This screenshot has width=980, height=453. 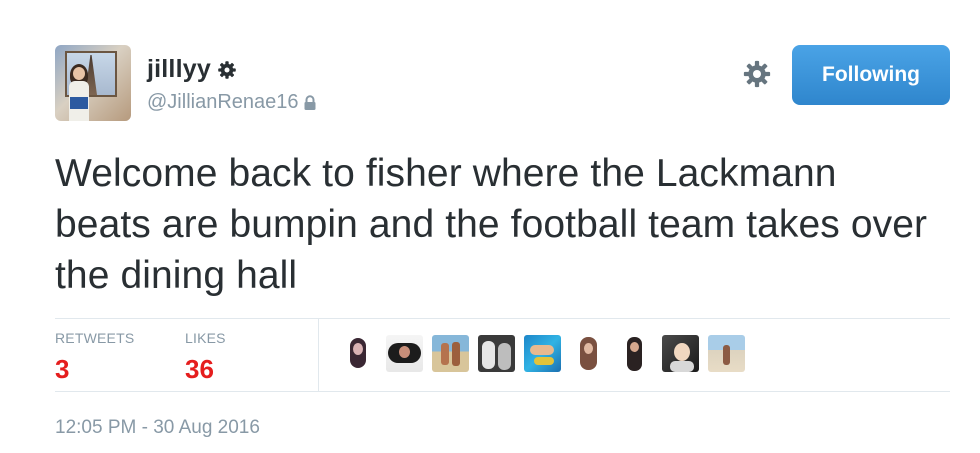 I want to click on gear-badge-icon, so click(x=227, y=70).